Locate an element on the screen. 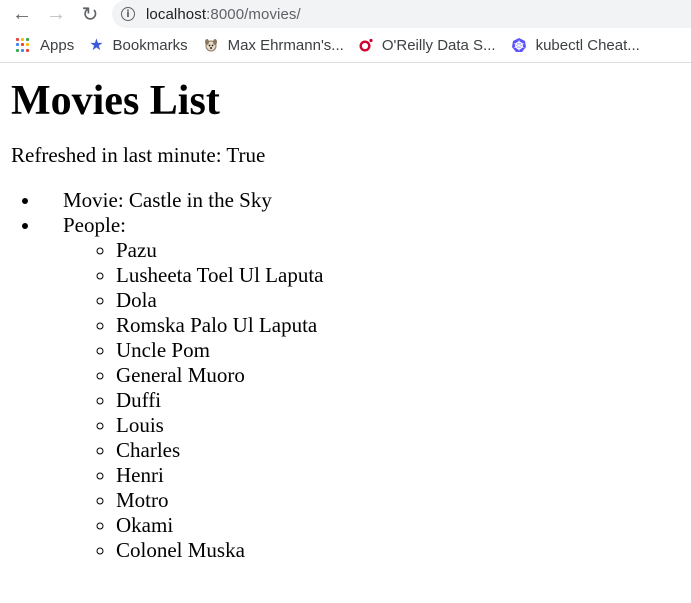 The width and height of the screenshot is (691, 603). address-bar: i localhost:8000/movies/ is located at coordinates (401, 14).